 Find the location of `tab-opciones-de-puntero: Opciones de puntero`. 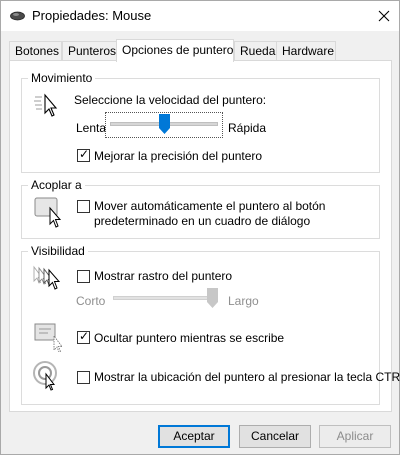

tab-opciones-de-puntero: Opciones de puntero is located at coordinates (175, 50).